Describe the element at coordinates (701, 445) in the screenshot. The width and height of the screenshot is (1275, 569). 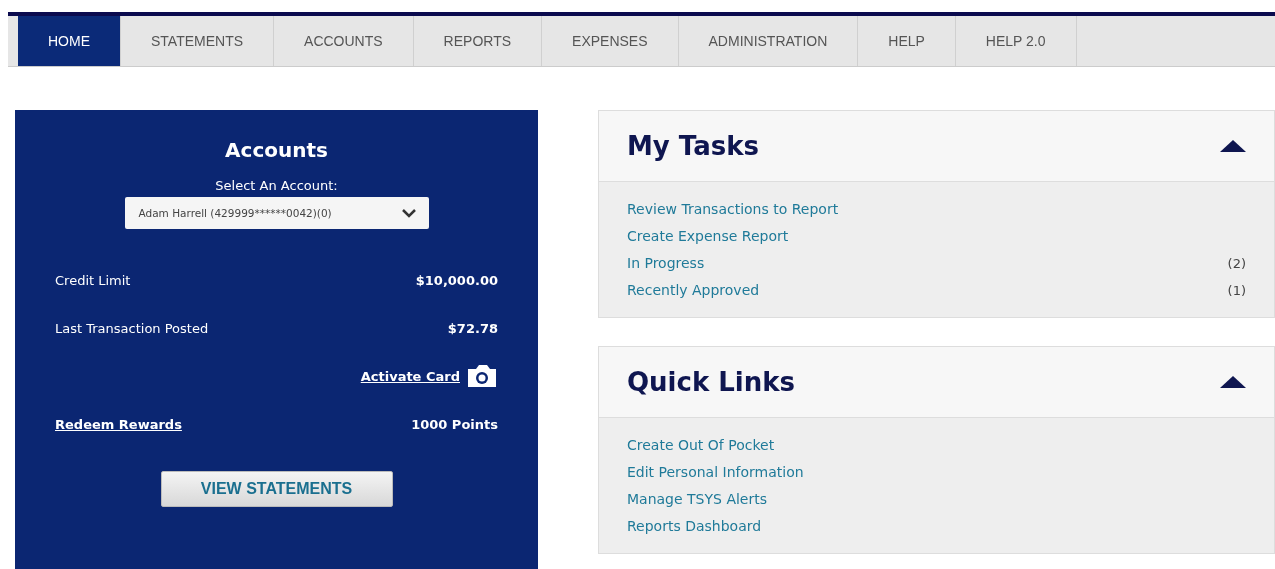
I see `panel-link: Create Out Of Pocket` at that location.